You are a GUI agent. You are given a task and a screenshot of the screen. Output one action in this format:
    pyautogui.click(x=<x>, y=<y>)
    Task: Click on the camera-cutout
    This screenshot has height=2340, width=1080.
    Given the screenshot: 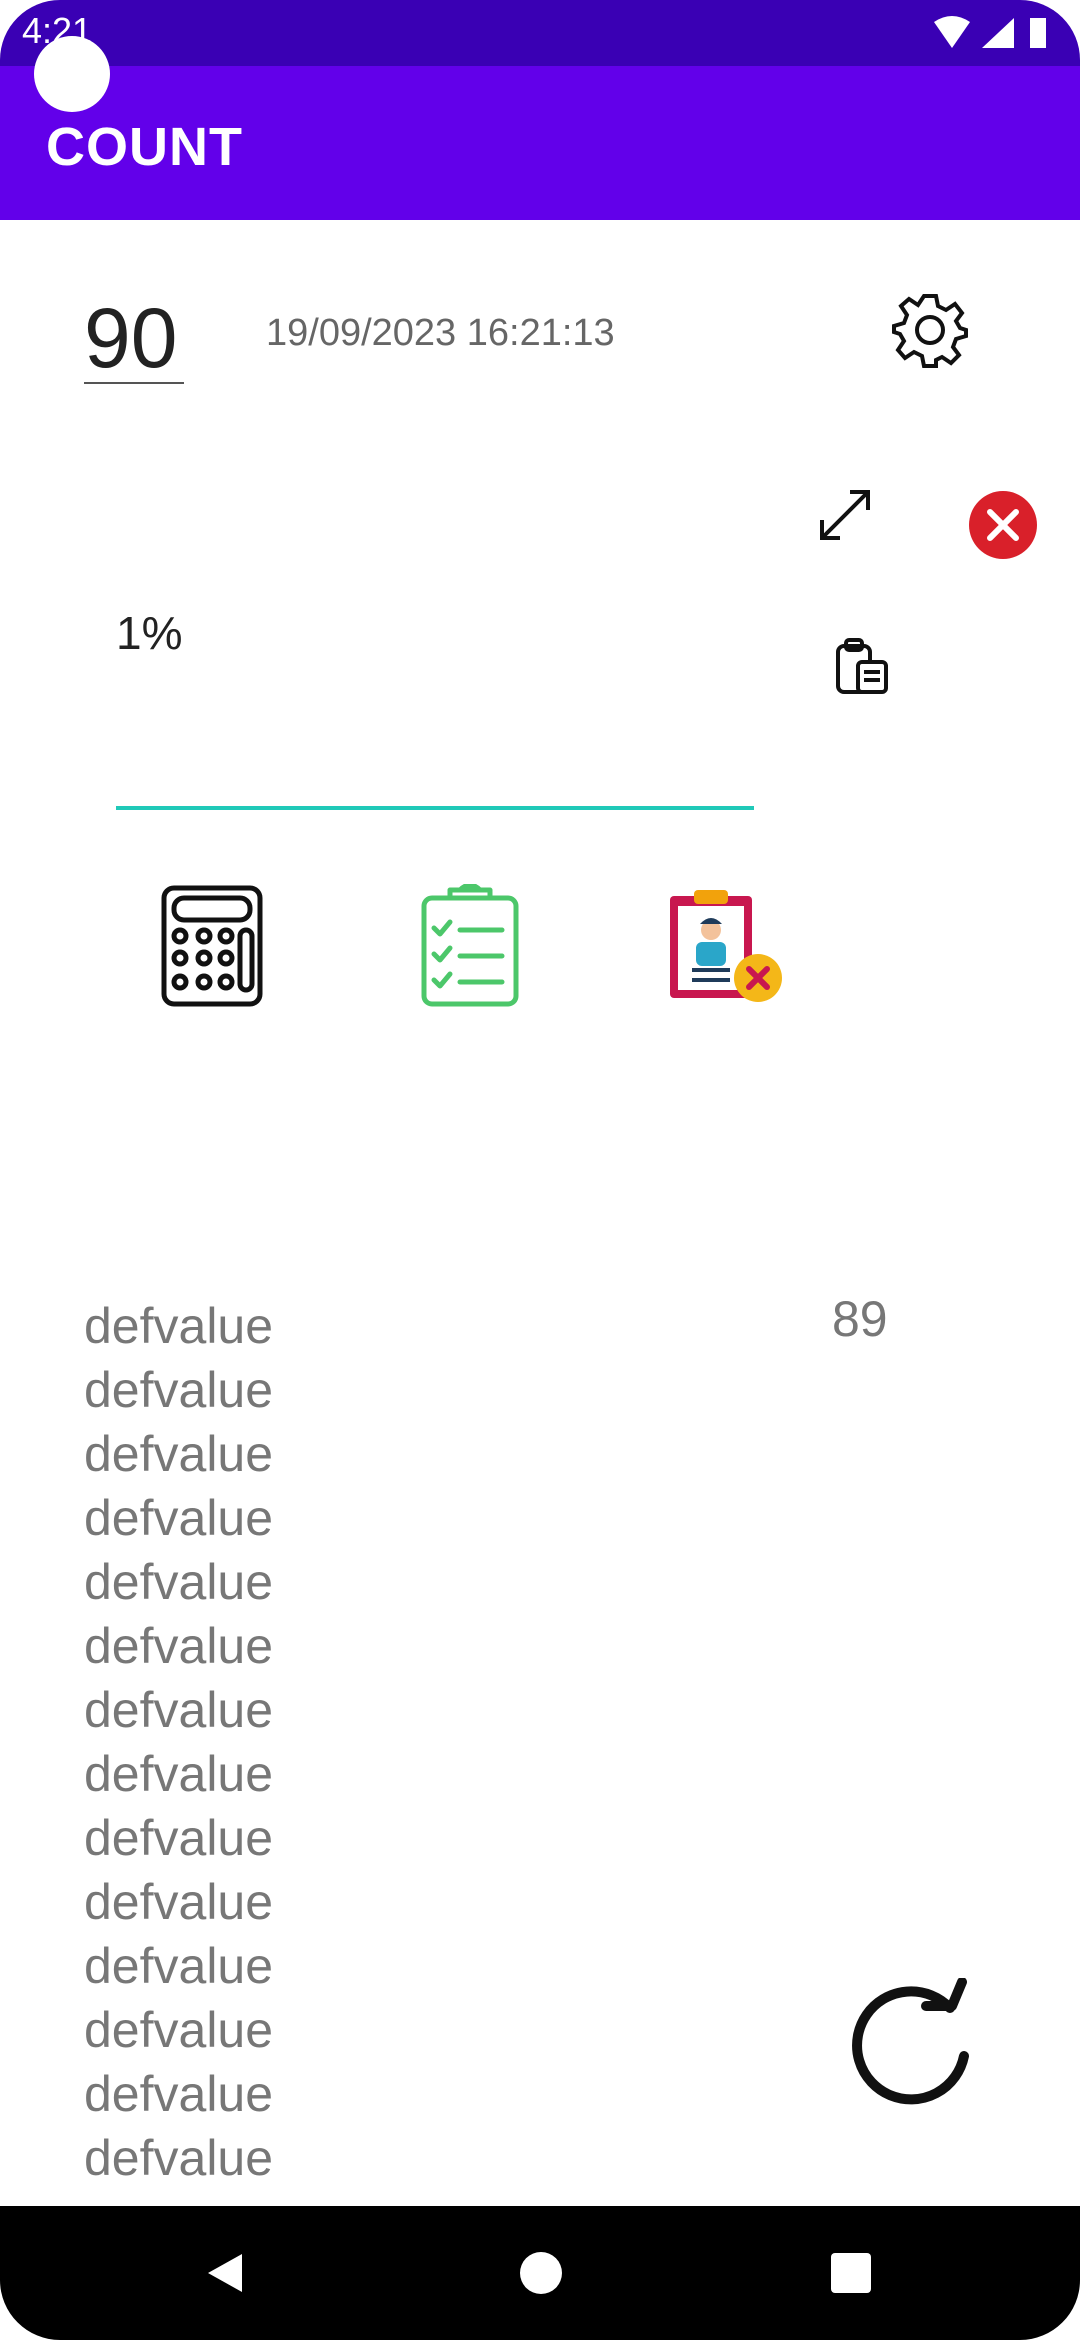 What is the action you would take?
    pyautogui.click(x=72, y=74)
    